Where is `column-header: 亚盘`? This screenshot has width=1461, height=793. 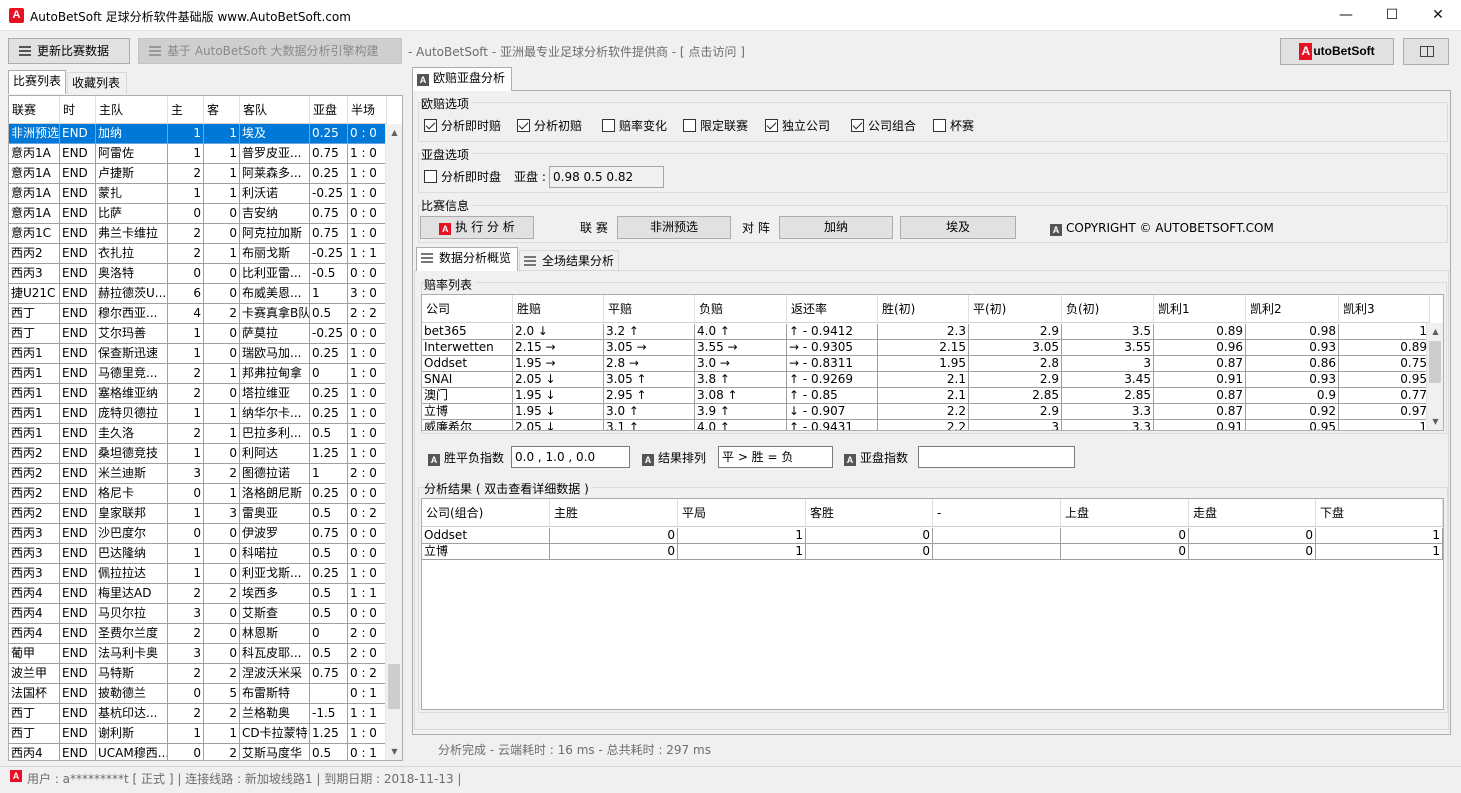
column-header: 亚盘 is located at coordinates (329, 110).